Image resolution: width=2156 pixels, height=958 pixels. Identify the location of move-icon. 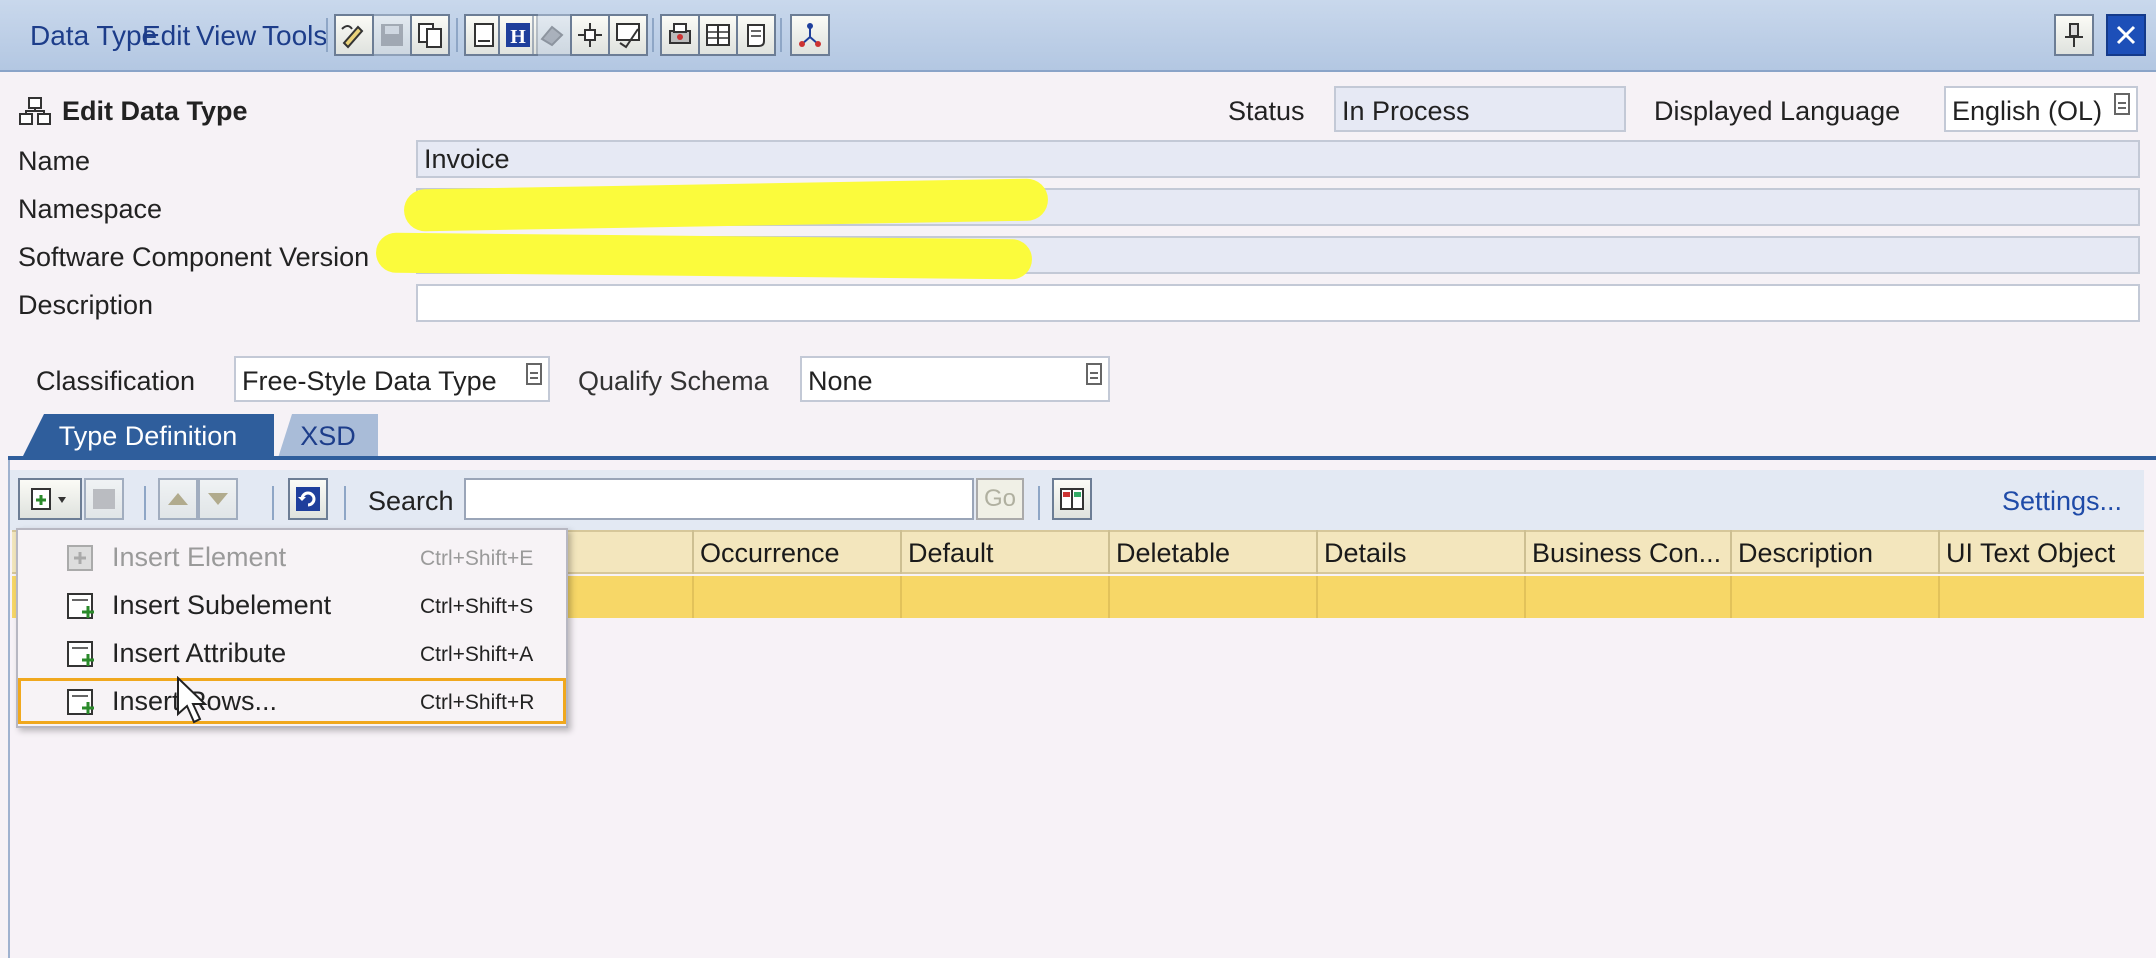
(590, 35).